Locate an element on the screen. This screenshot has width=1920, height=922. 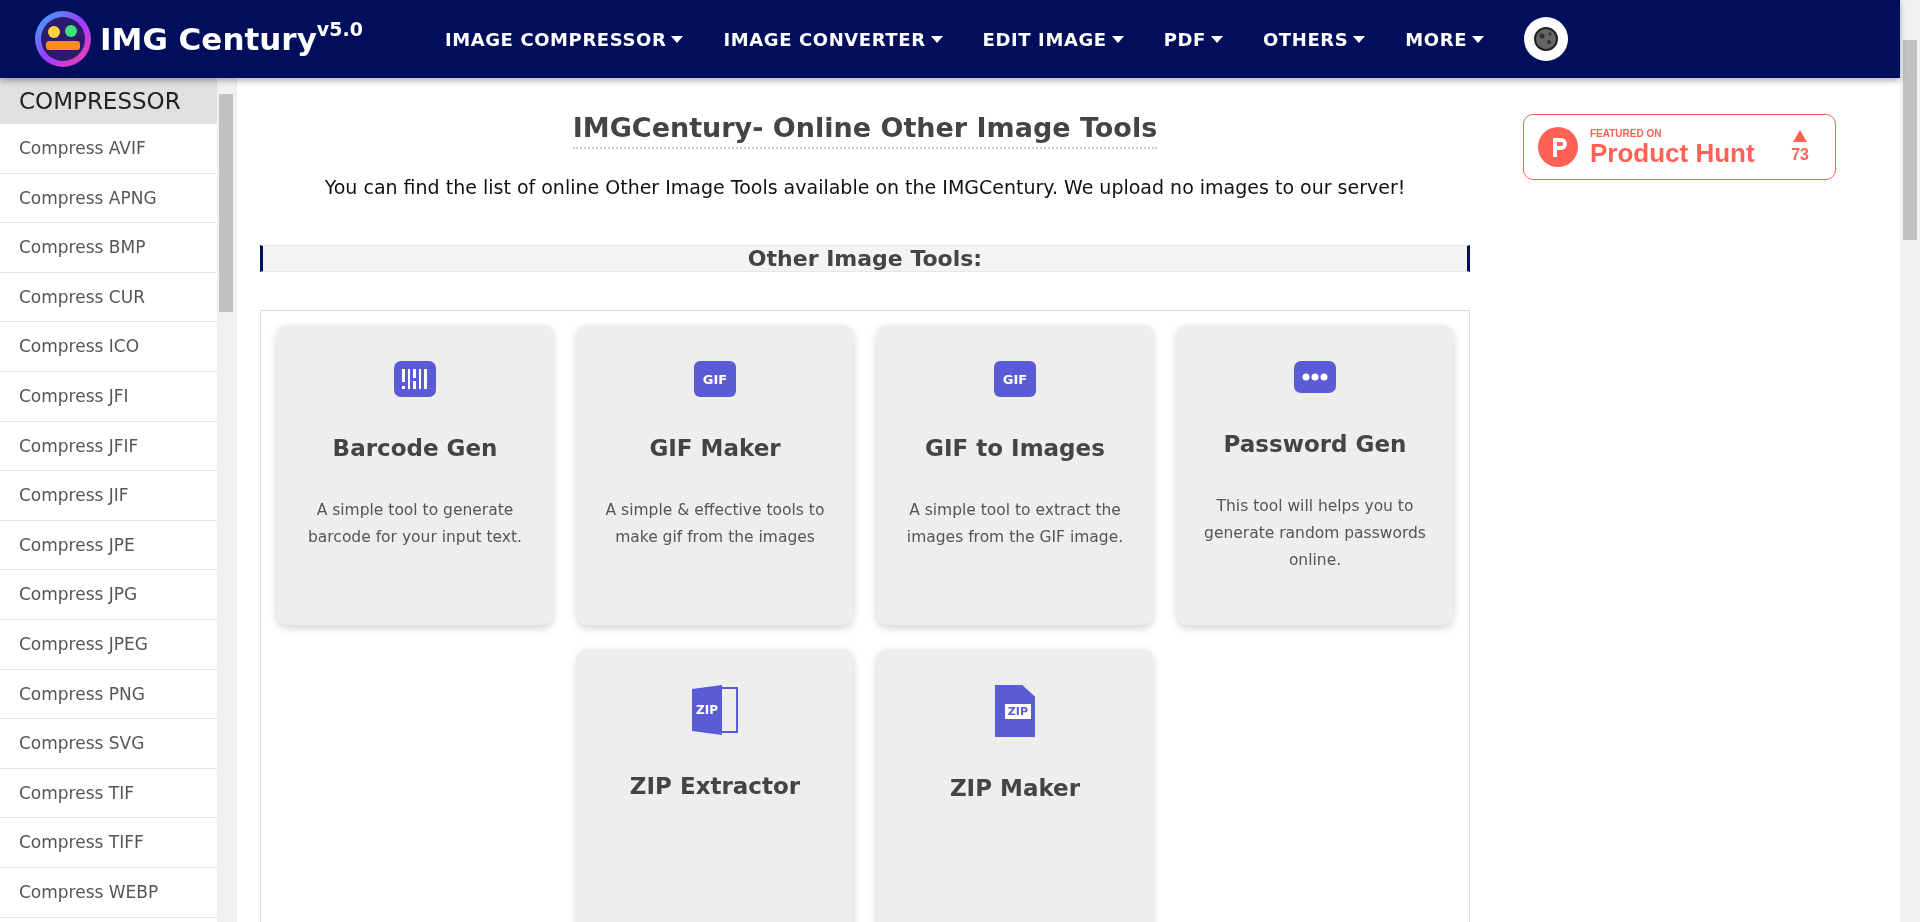
nav-menu-item: IMAGE COMPRESSOR is located at coordinates (564, 39).